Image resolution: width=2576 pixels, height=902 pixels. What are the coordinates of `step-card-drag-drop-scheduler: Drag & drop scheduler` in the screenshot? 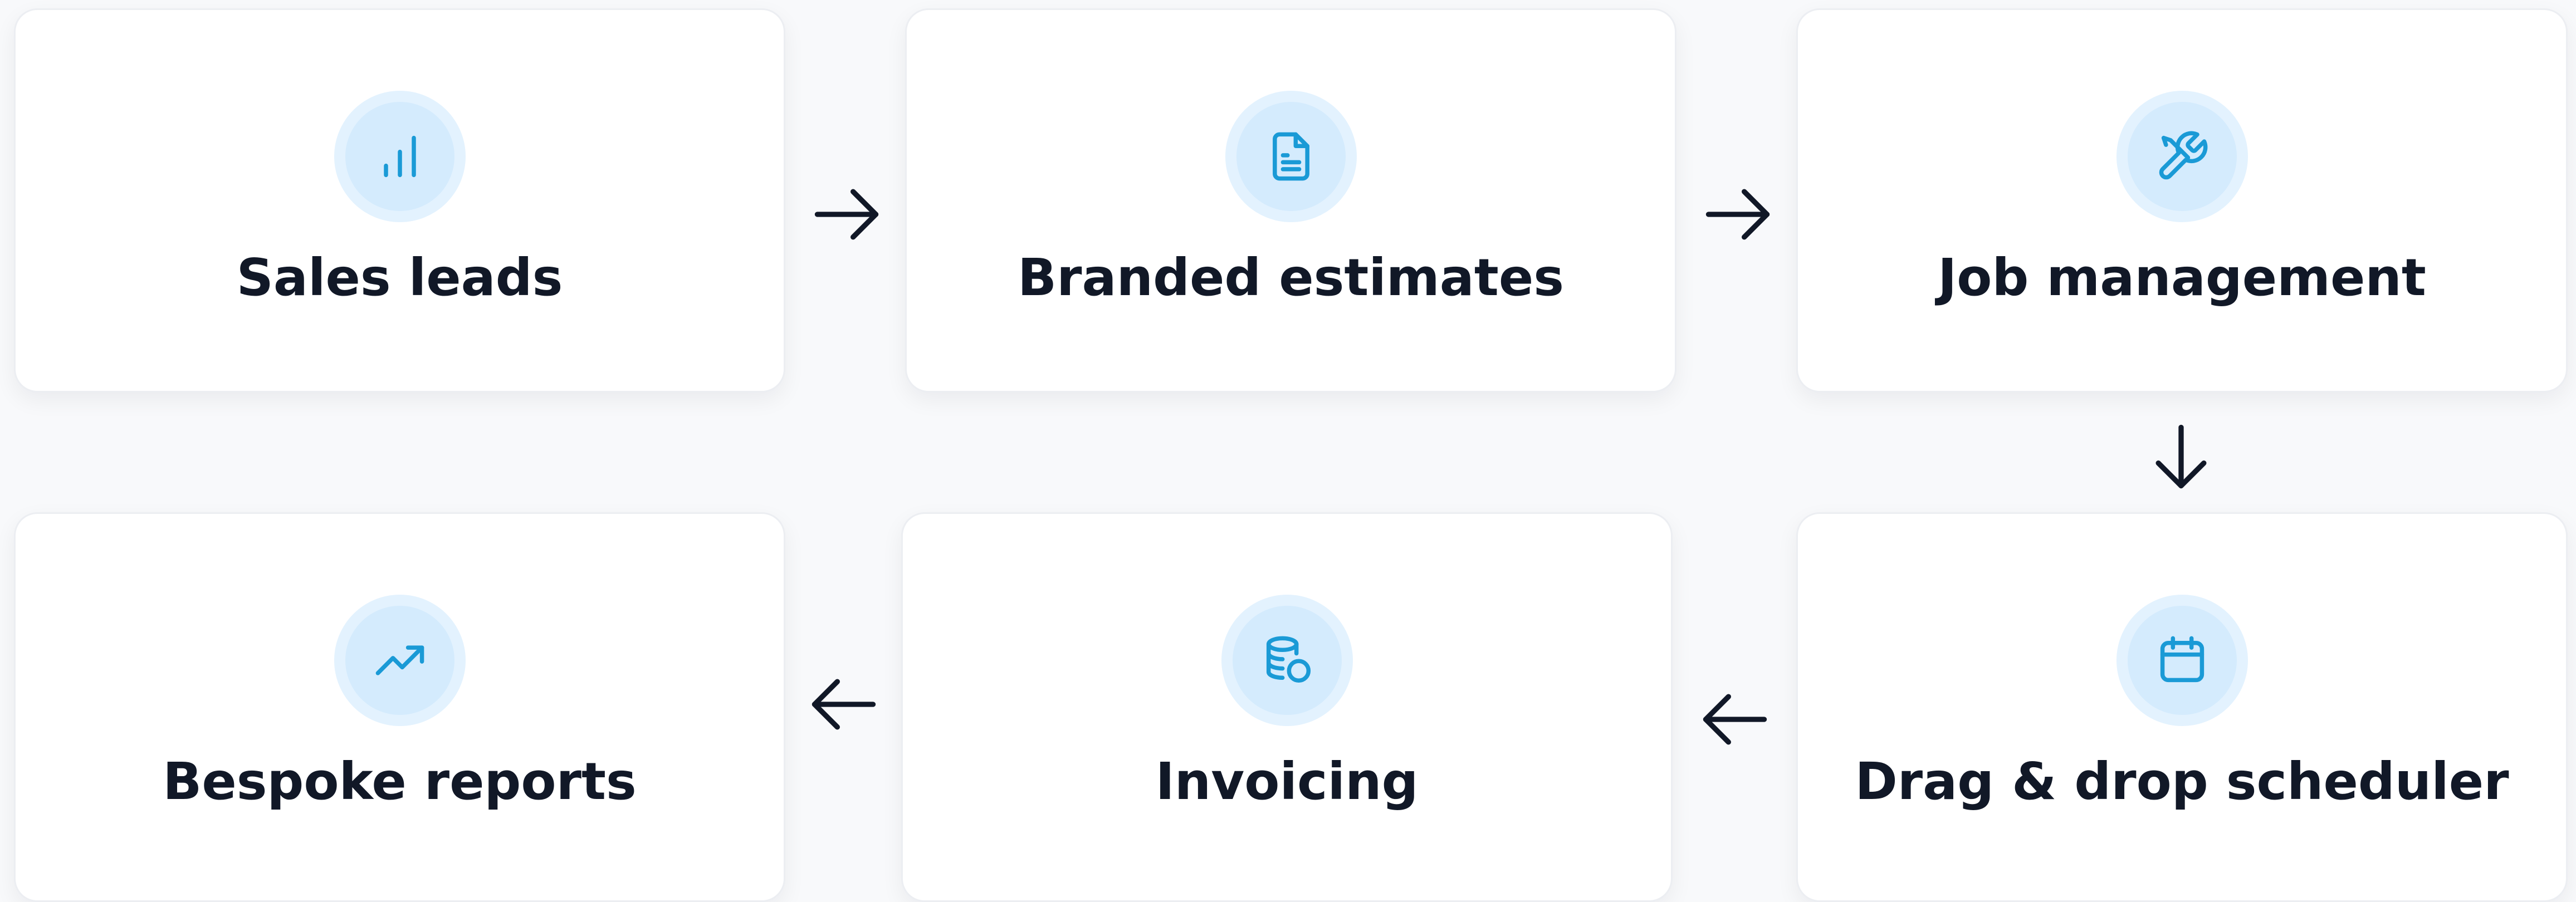 It's located at (2182, 707).